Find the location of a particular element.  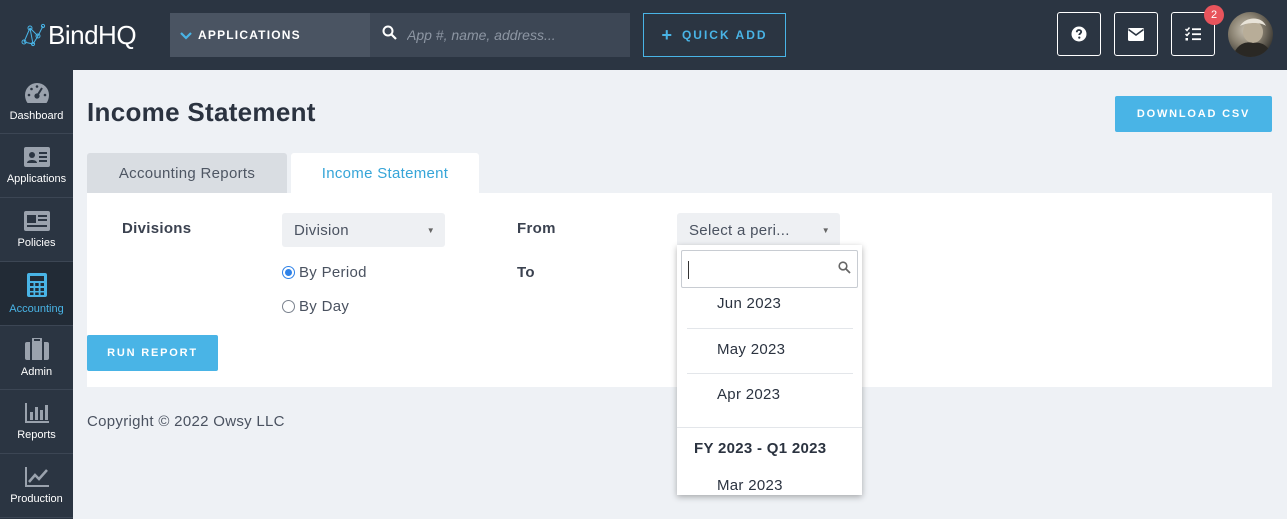

global-search is located at coordinates (500, 35).